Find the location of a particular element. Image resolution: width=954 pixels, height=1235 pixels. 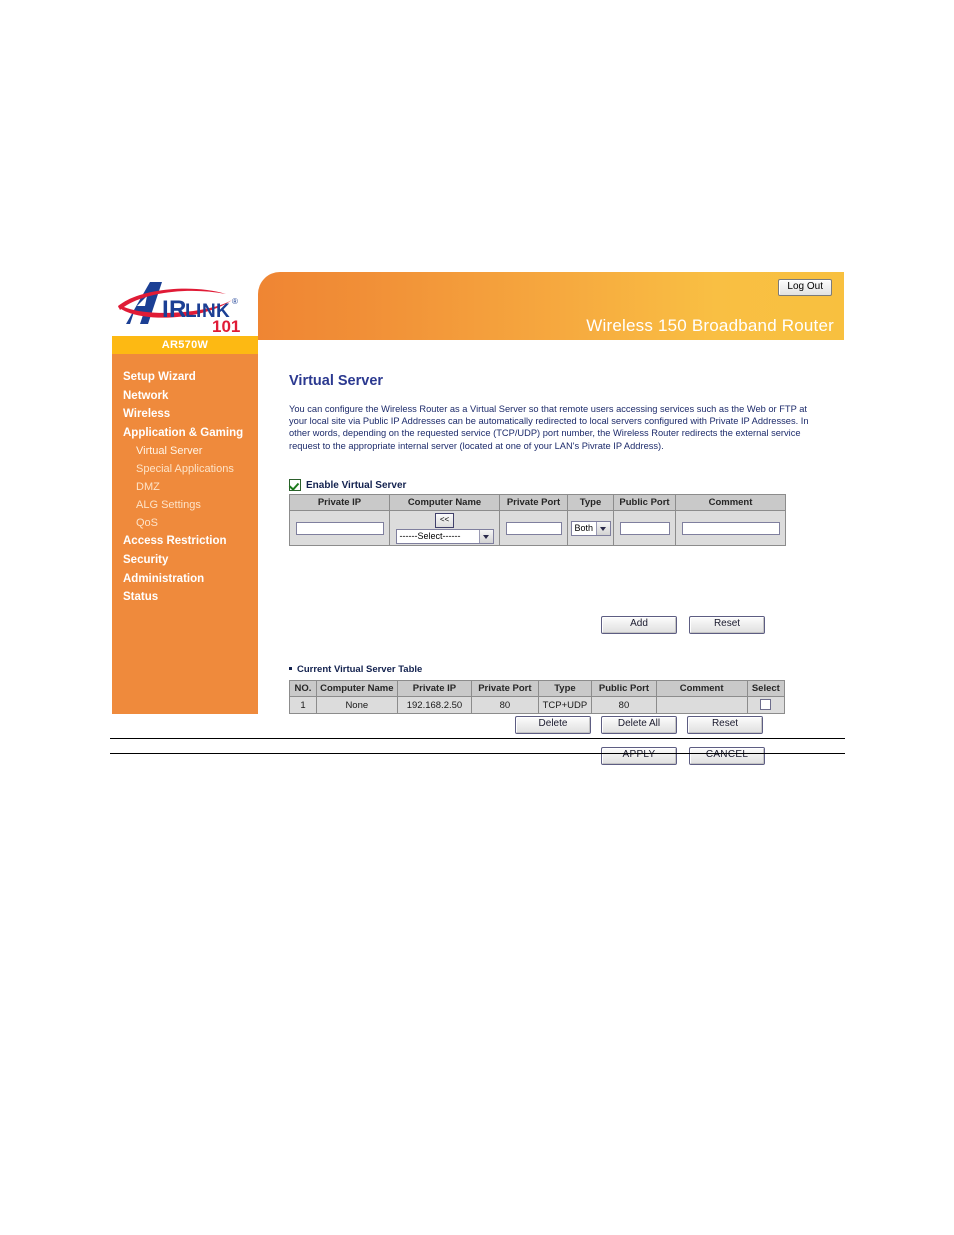

comment-input is located at coordinates (730, 528).